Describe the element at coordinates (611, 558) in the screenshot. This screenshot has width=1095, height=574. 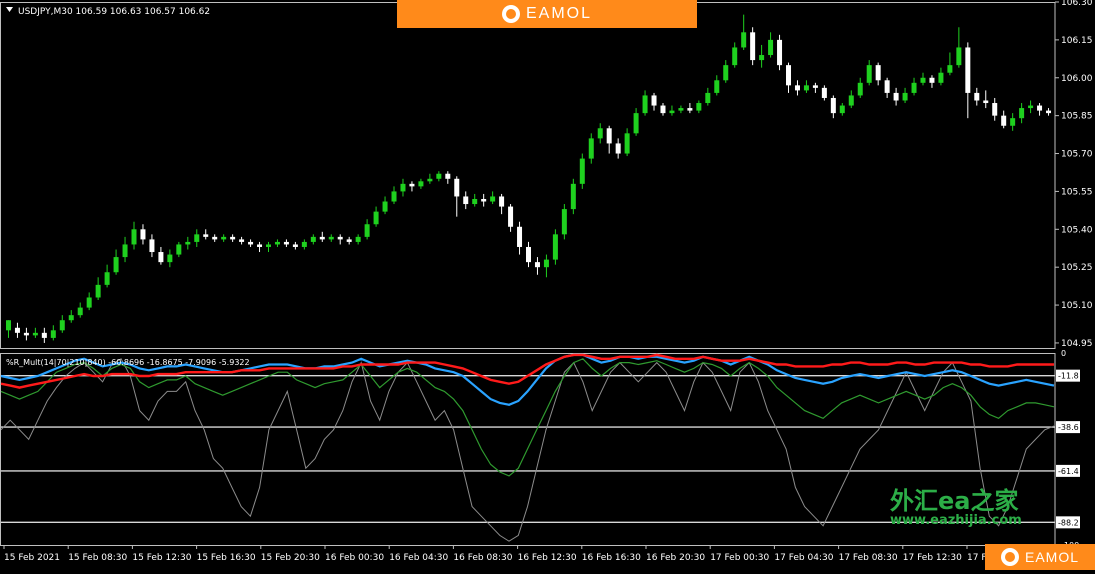
I see `time-axis-label: 16 Feb 16:30` at that location.